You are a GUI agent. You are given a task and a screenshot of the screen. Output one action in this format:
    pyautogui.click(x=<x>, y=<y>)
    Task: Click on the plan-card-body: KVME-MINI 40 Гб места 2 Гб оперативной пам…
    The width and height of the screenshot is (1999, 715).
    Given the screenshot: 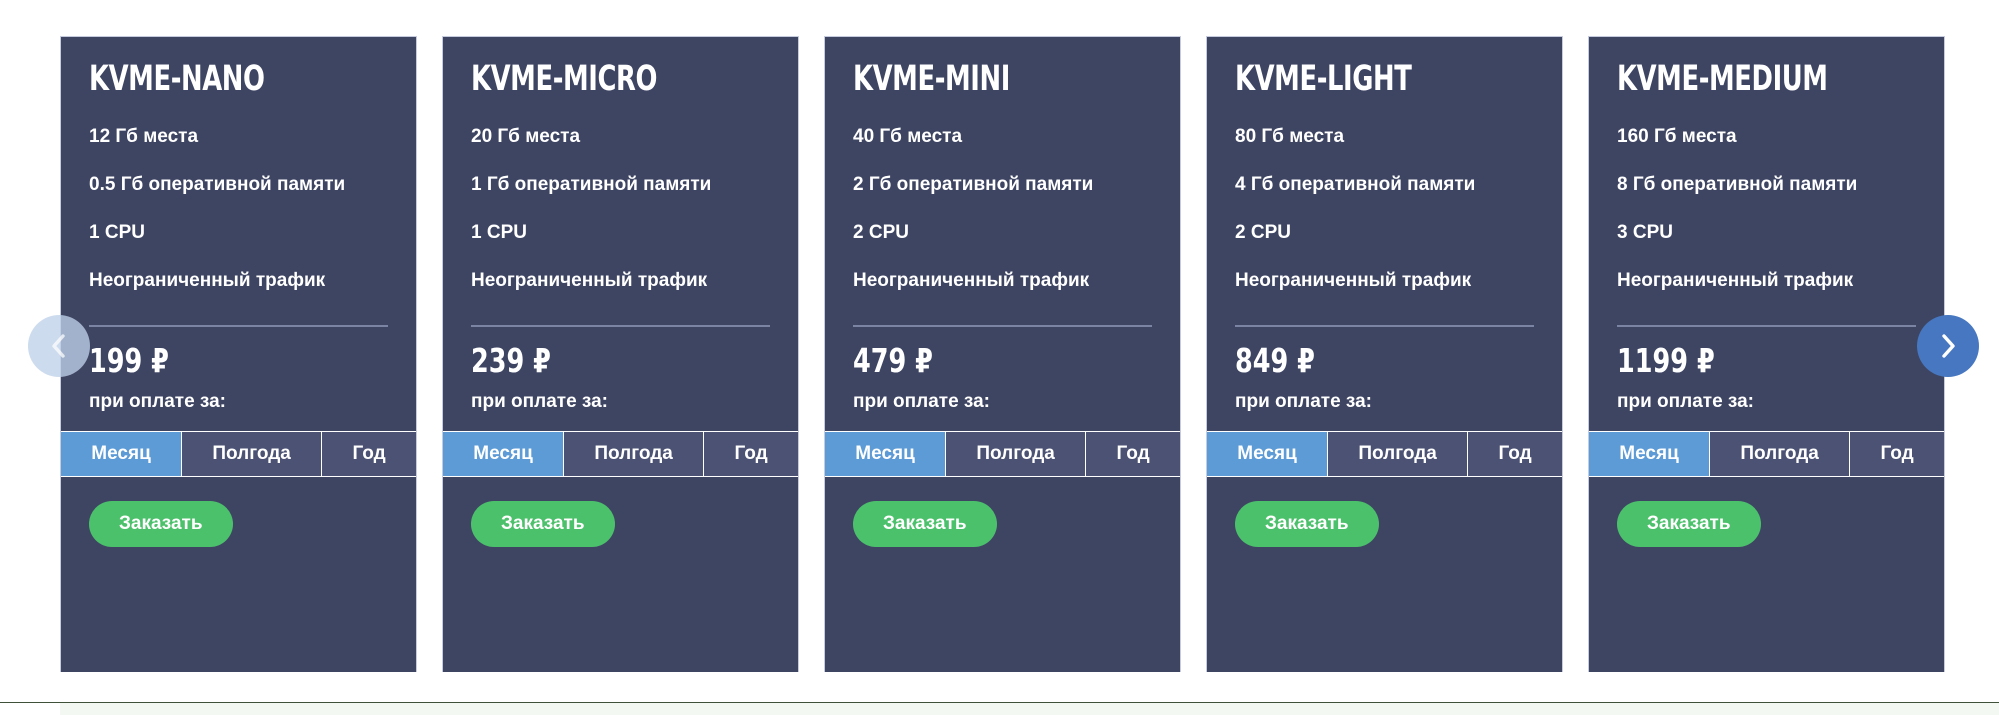 What is the action you would take?
    pyautogui.click(x=1002, y=166)
    